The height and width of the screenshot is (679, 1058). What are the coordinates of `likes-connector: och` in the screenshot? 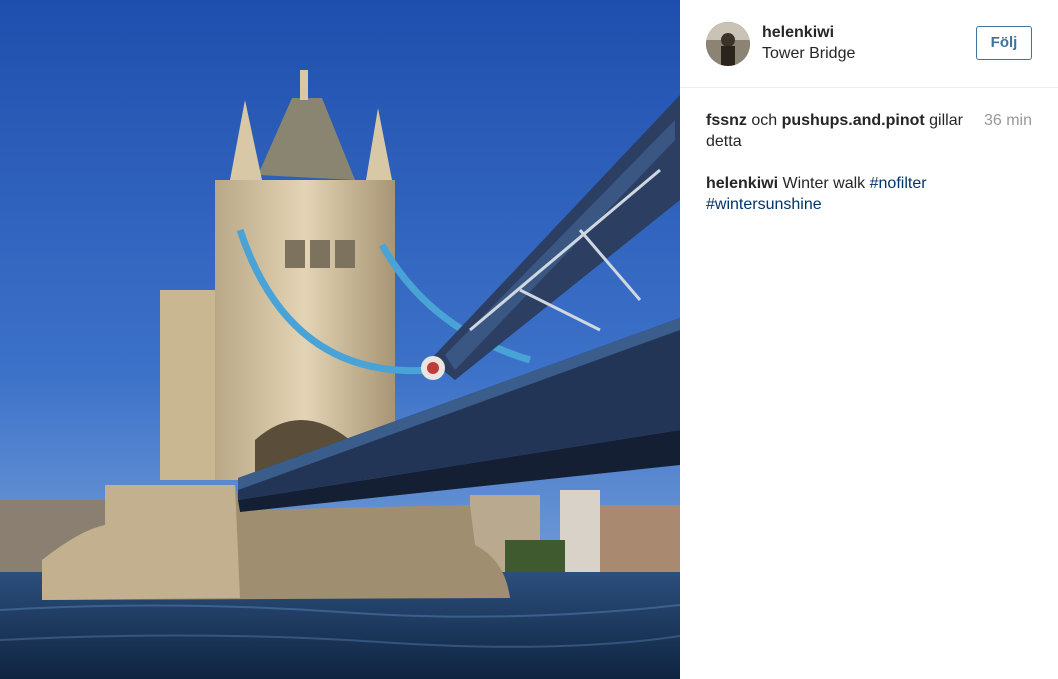 It's located at (764, 120).